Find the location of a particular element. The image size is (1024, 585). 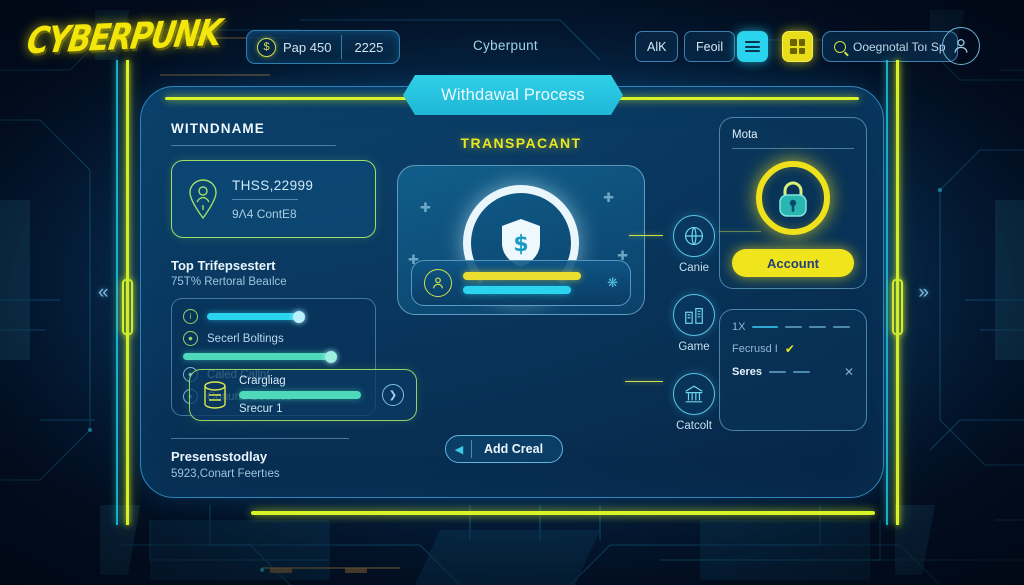

list-item-label: Secerl Boltings is located at coordinates (245, 338).